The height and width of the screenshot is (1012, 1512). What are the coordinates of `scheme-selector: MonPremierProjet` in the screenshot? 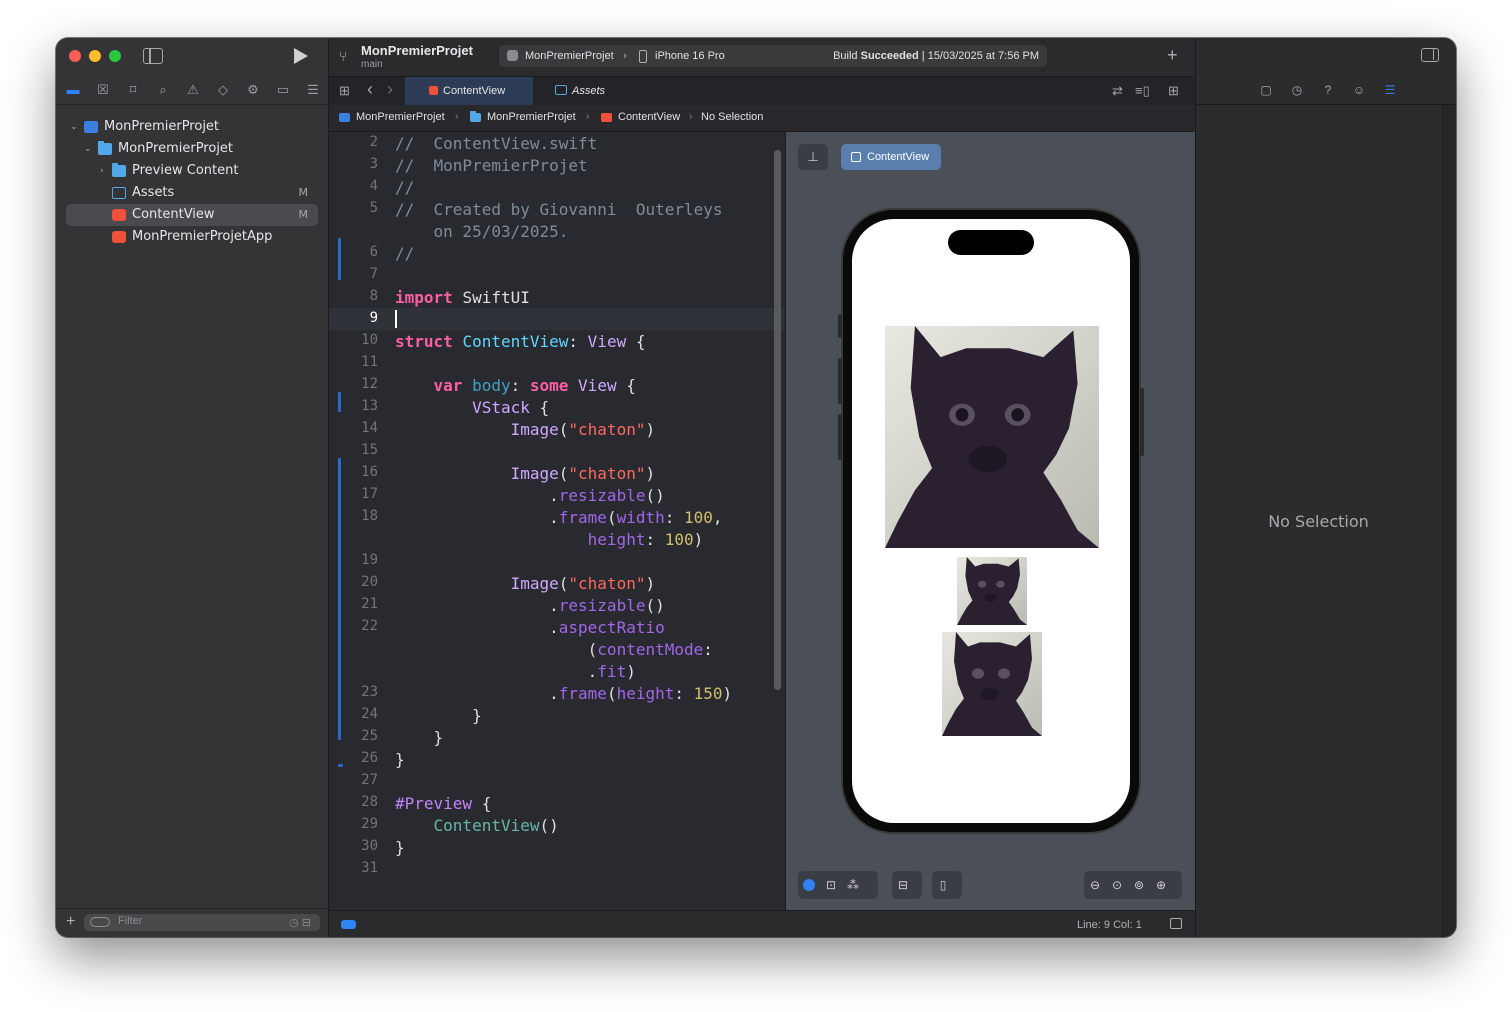 It's located at (569, 56).